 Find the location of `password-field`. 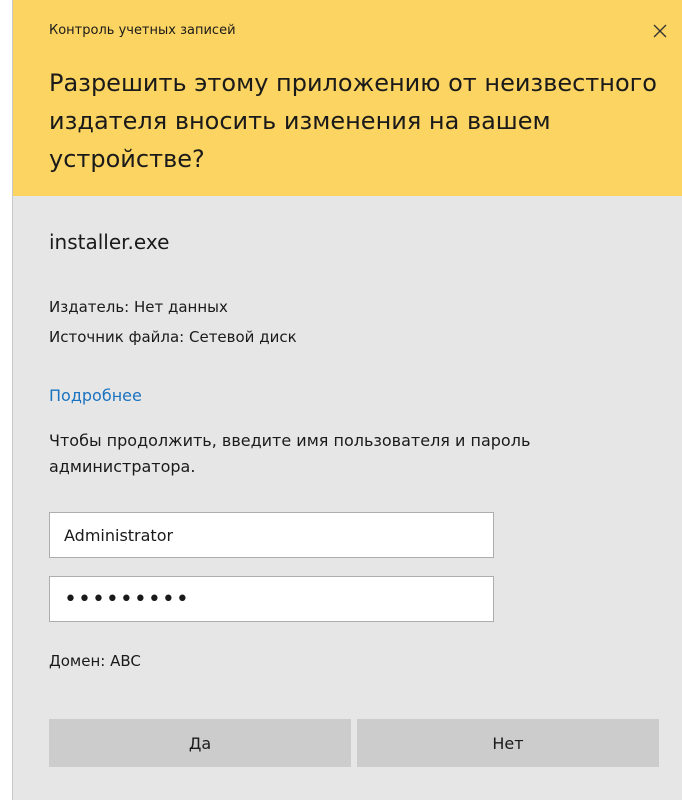

password-field is located at coordinates (271, 599).